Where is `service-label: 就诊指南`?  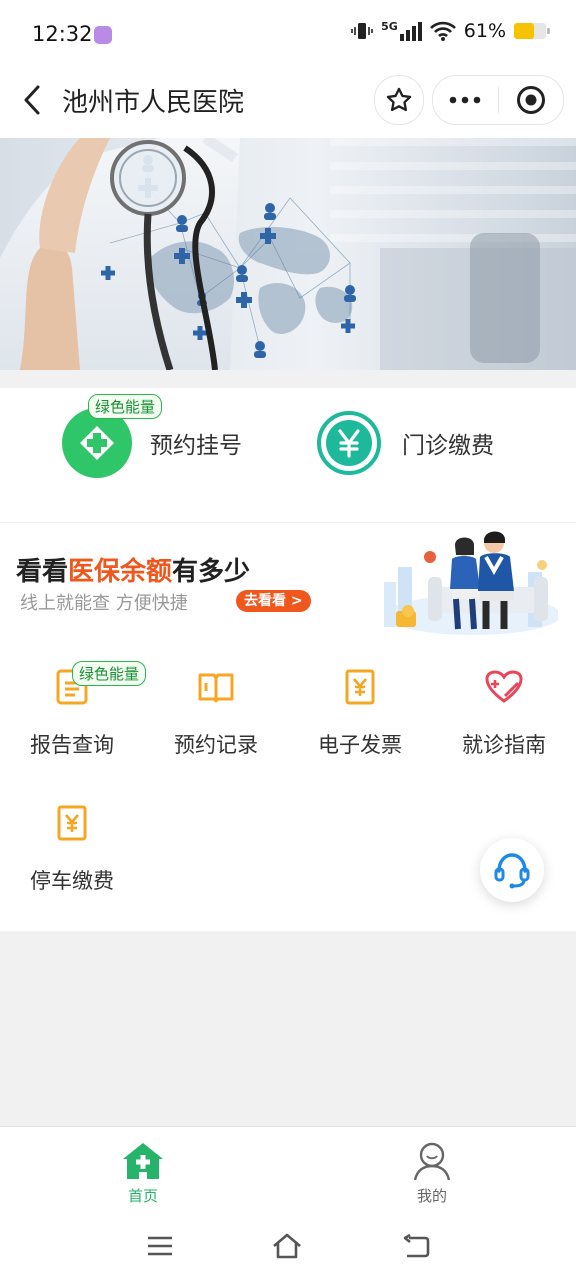
service-label: 就诊指南 is located at coordinates (504, 745).